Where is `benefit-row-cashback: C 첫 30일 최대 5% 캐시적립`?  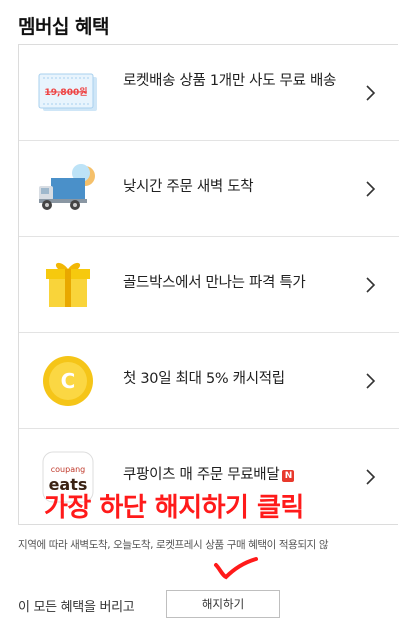 benefit-row-cashback: C 첫 30일 최대 5% 캐시적립 is located at coordinates (209, 381).